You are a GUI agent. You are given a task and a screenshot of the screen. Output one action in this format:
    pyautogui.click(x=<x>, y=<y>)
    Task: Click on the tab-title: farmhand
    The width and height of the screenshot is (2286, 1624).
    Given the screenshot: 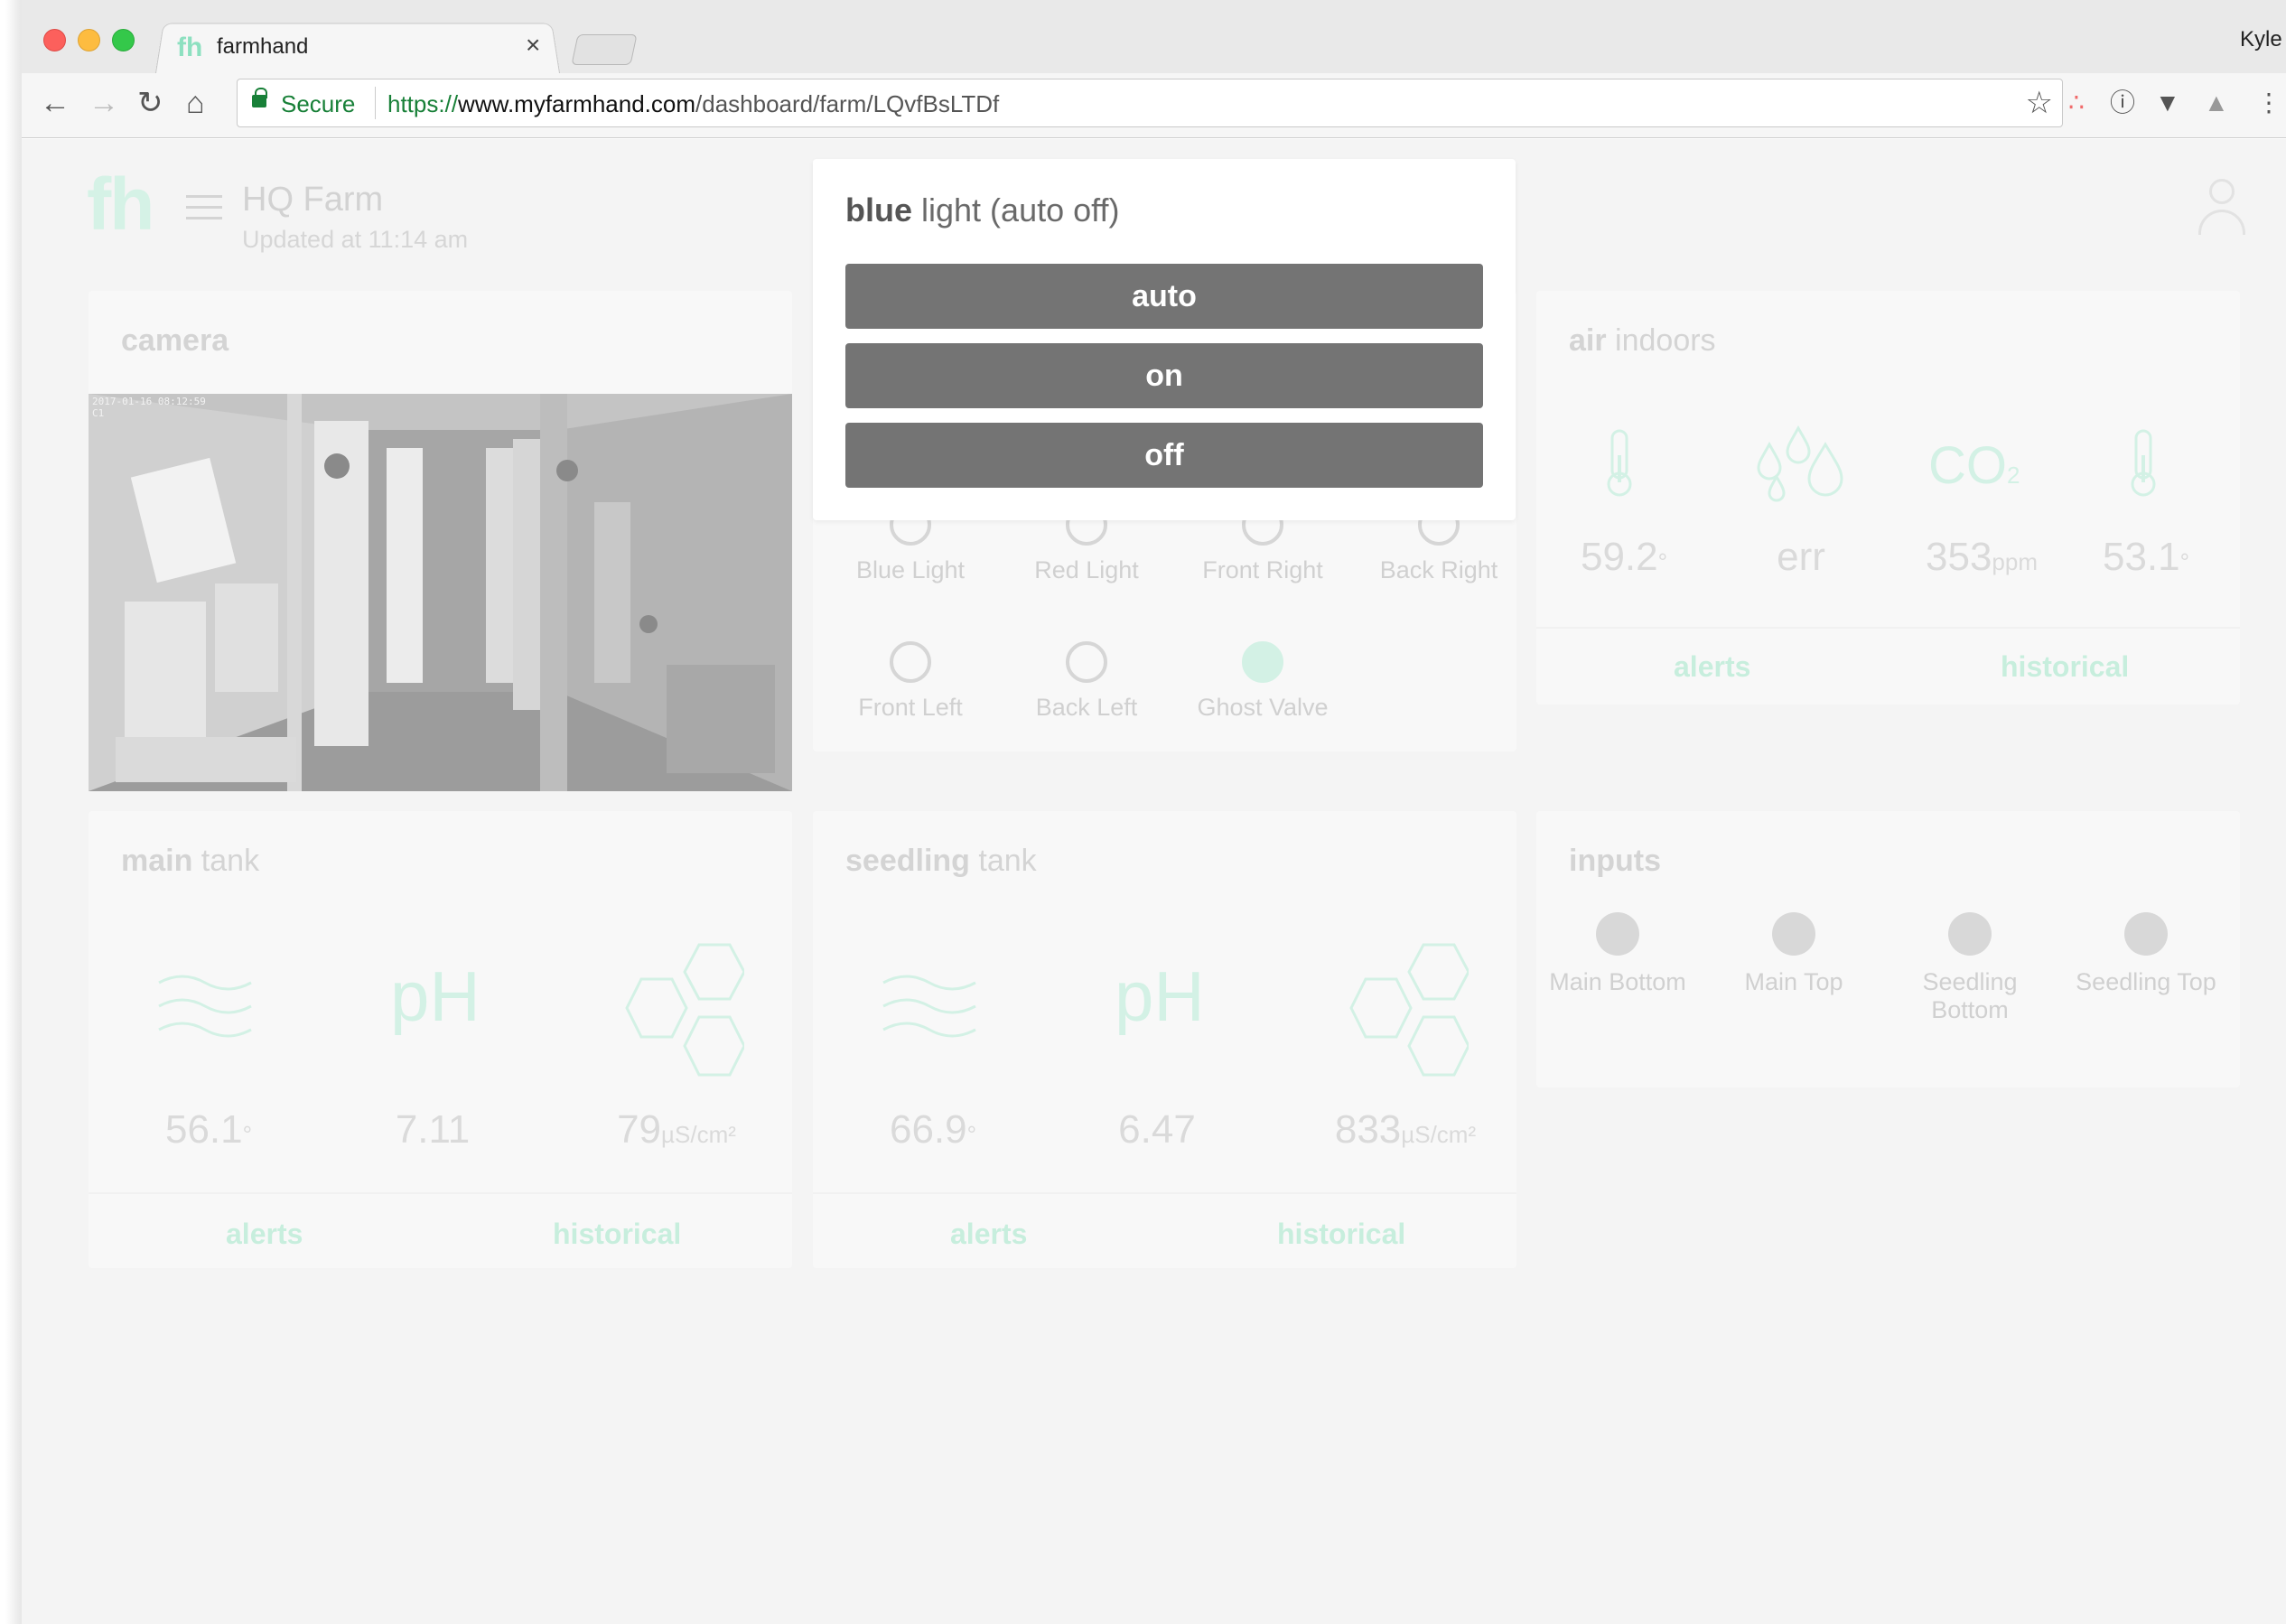 What is the action you would take?
    pyautogui.click(x=263, y=46)
    